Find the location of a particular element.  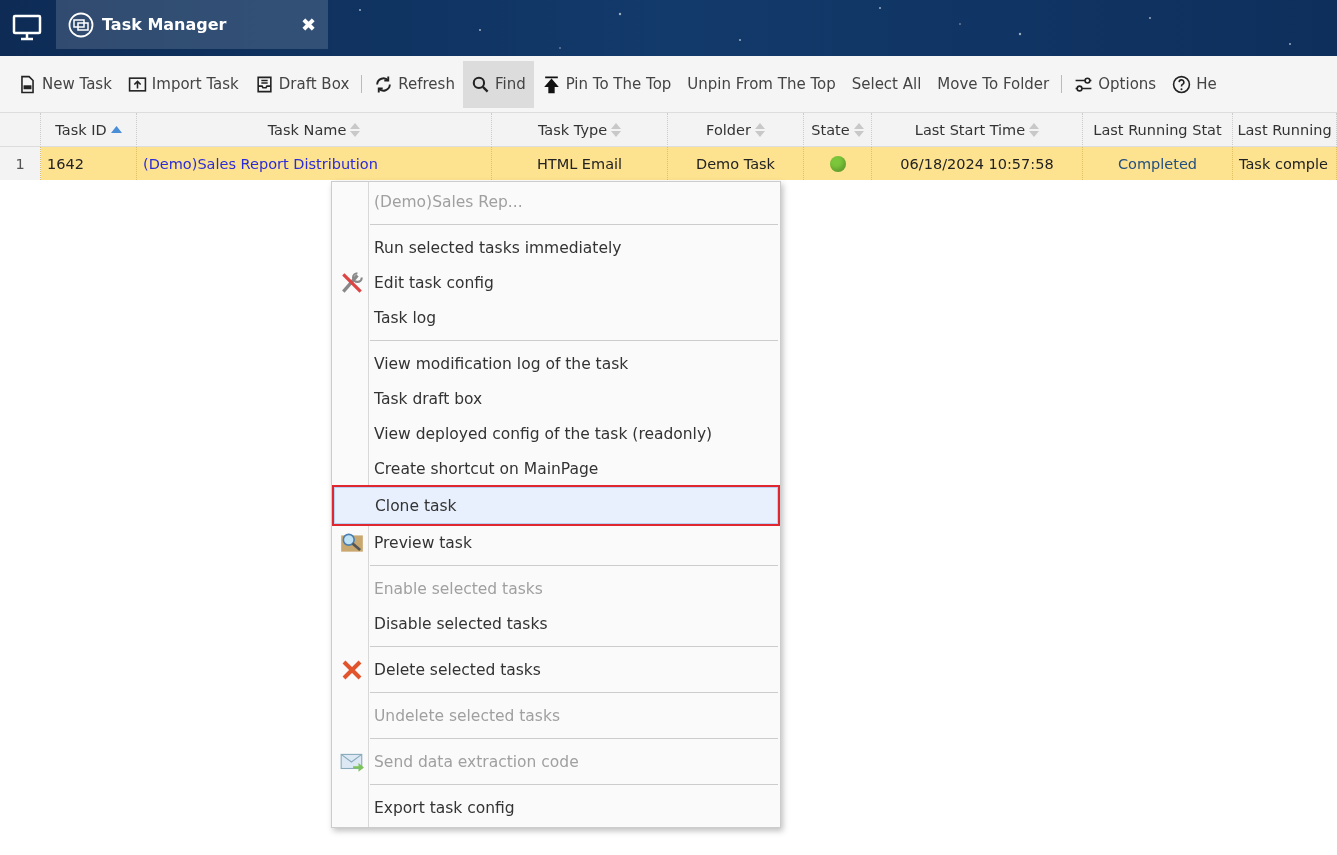

menu-item: View deployed config of the task (readonly) is located at coordinates (556, 433).